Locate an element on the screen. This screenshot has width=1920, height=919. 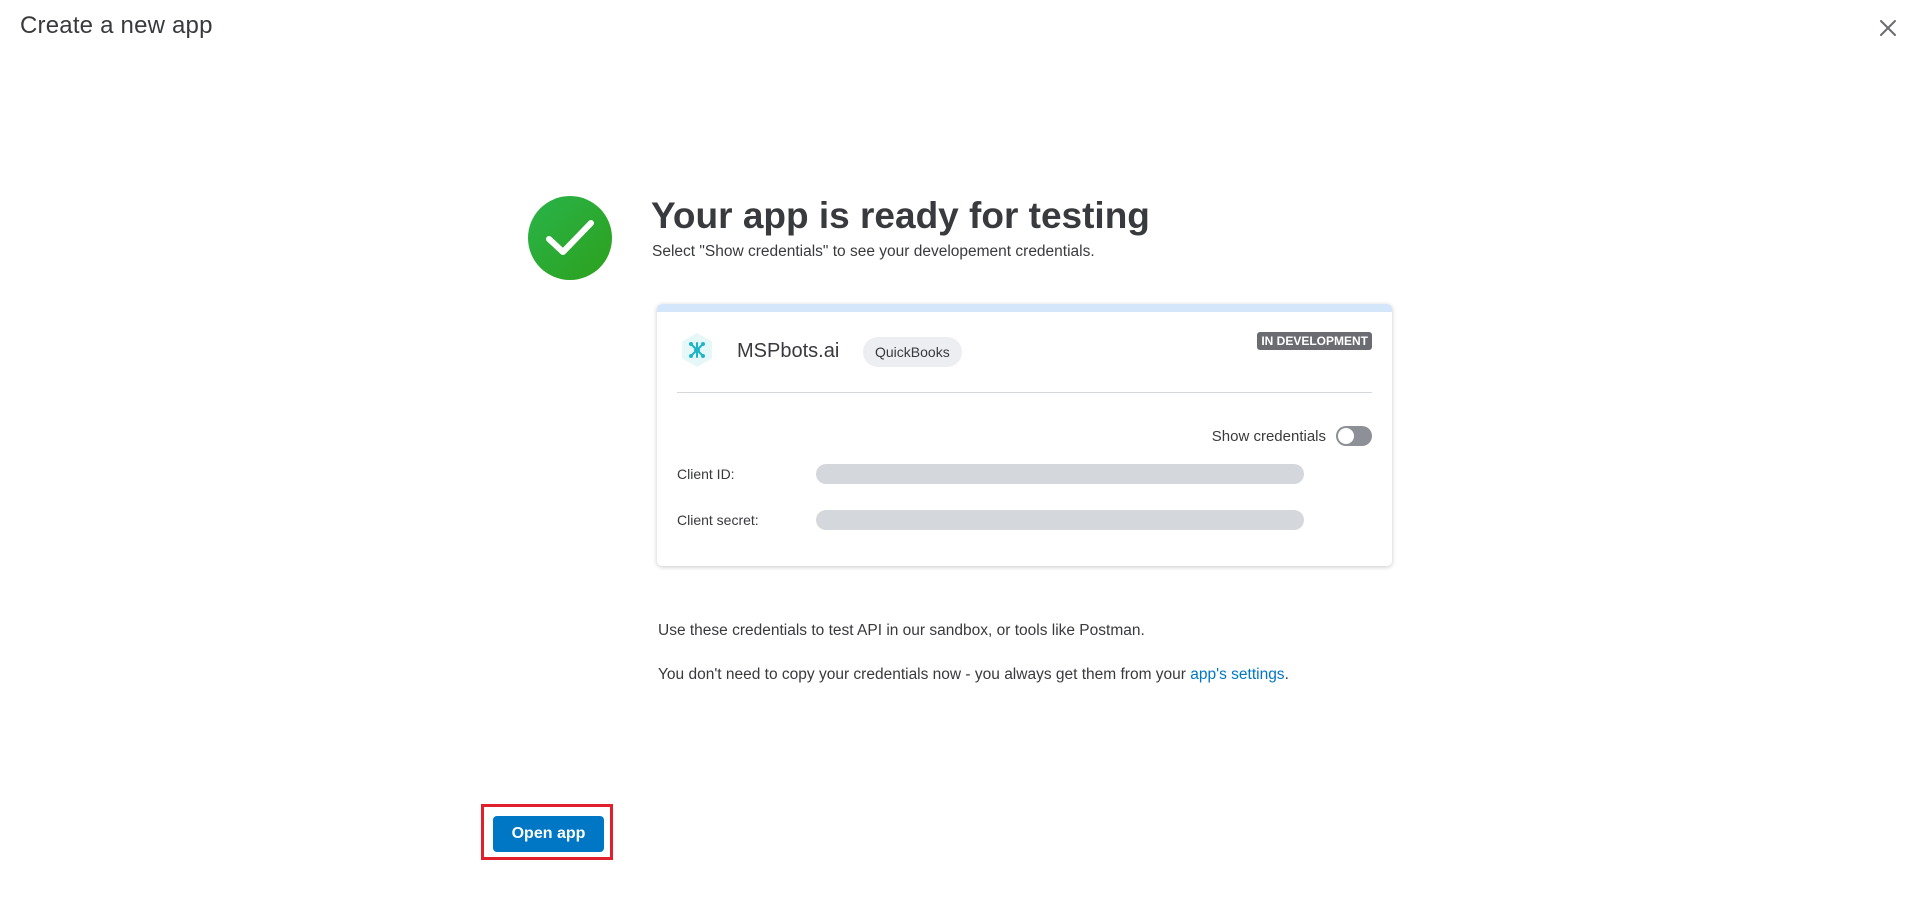
card-accent-bar is located at coordinates (1024, 308).